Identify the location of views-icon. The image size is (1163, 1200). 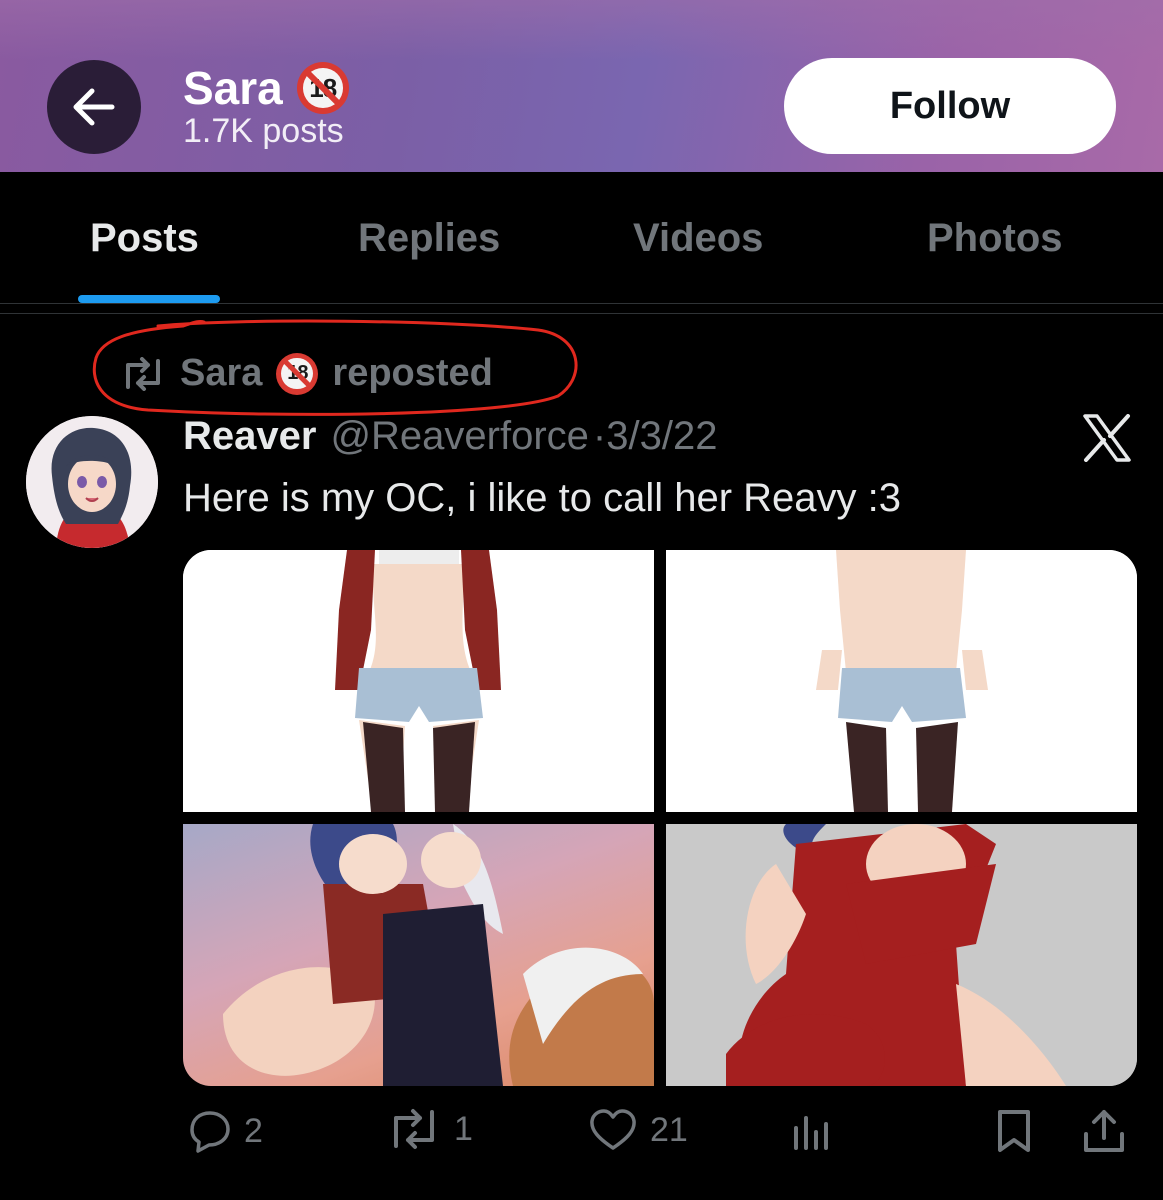
(811, 1133).